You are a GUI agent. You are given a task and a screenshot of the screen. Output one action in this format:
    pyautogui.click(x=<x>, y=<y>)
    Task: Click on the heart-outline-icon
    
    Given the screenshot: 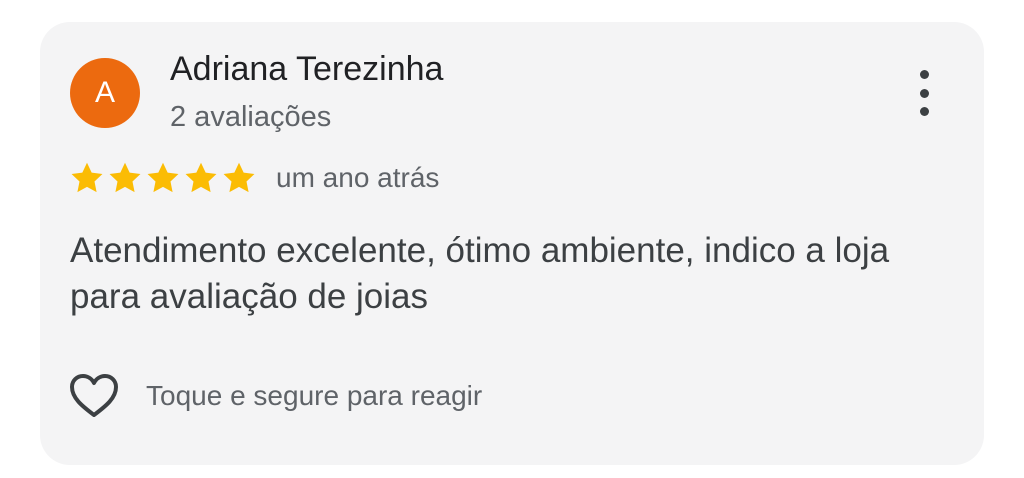 What is the action you would take?
    pyautogui.click(x=94, y=395)
    